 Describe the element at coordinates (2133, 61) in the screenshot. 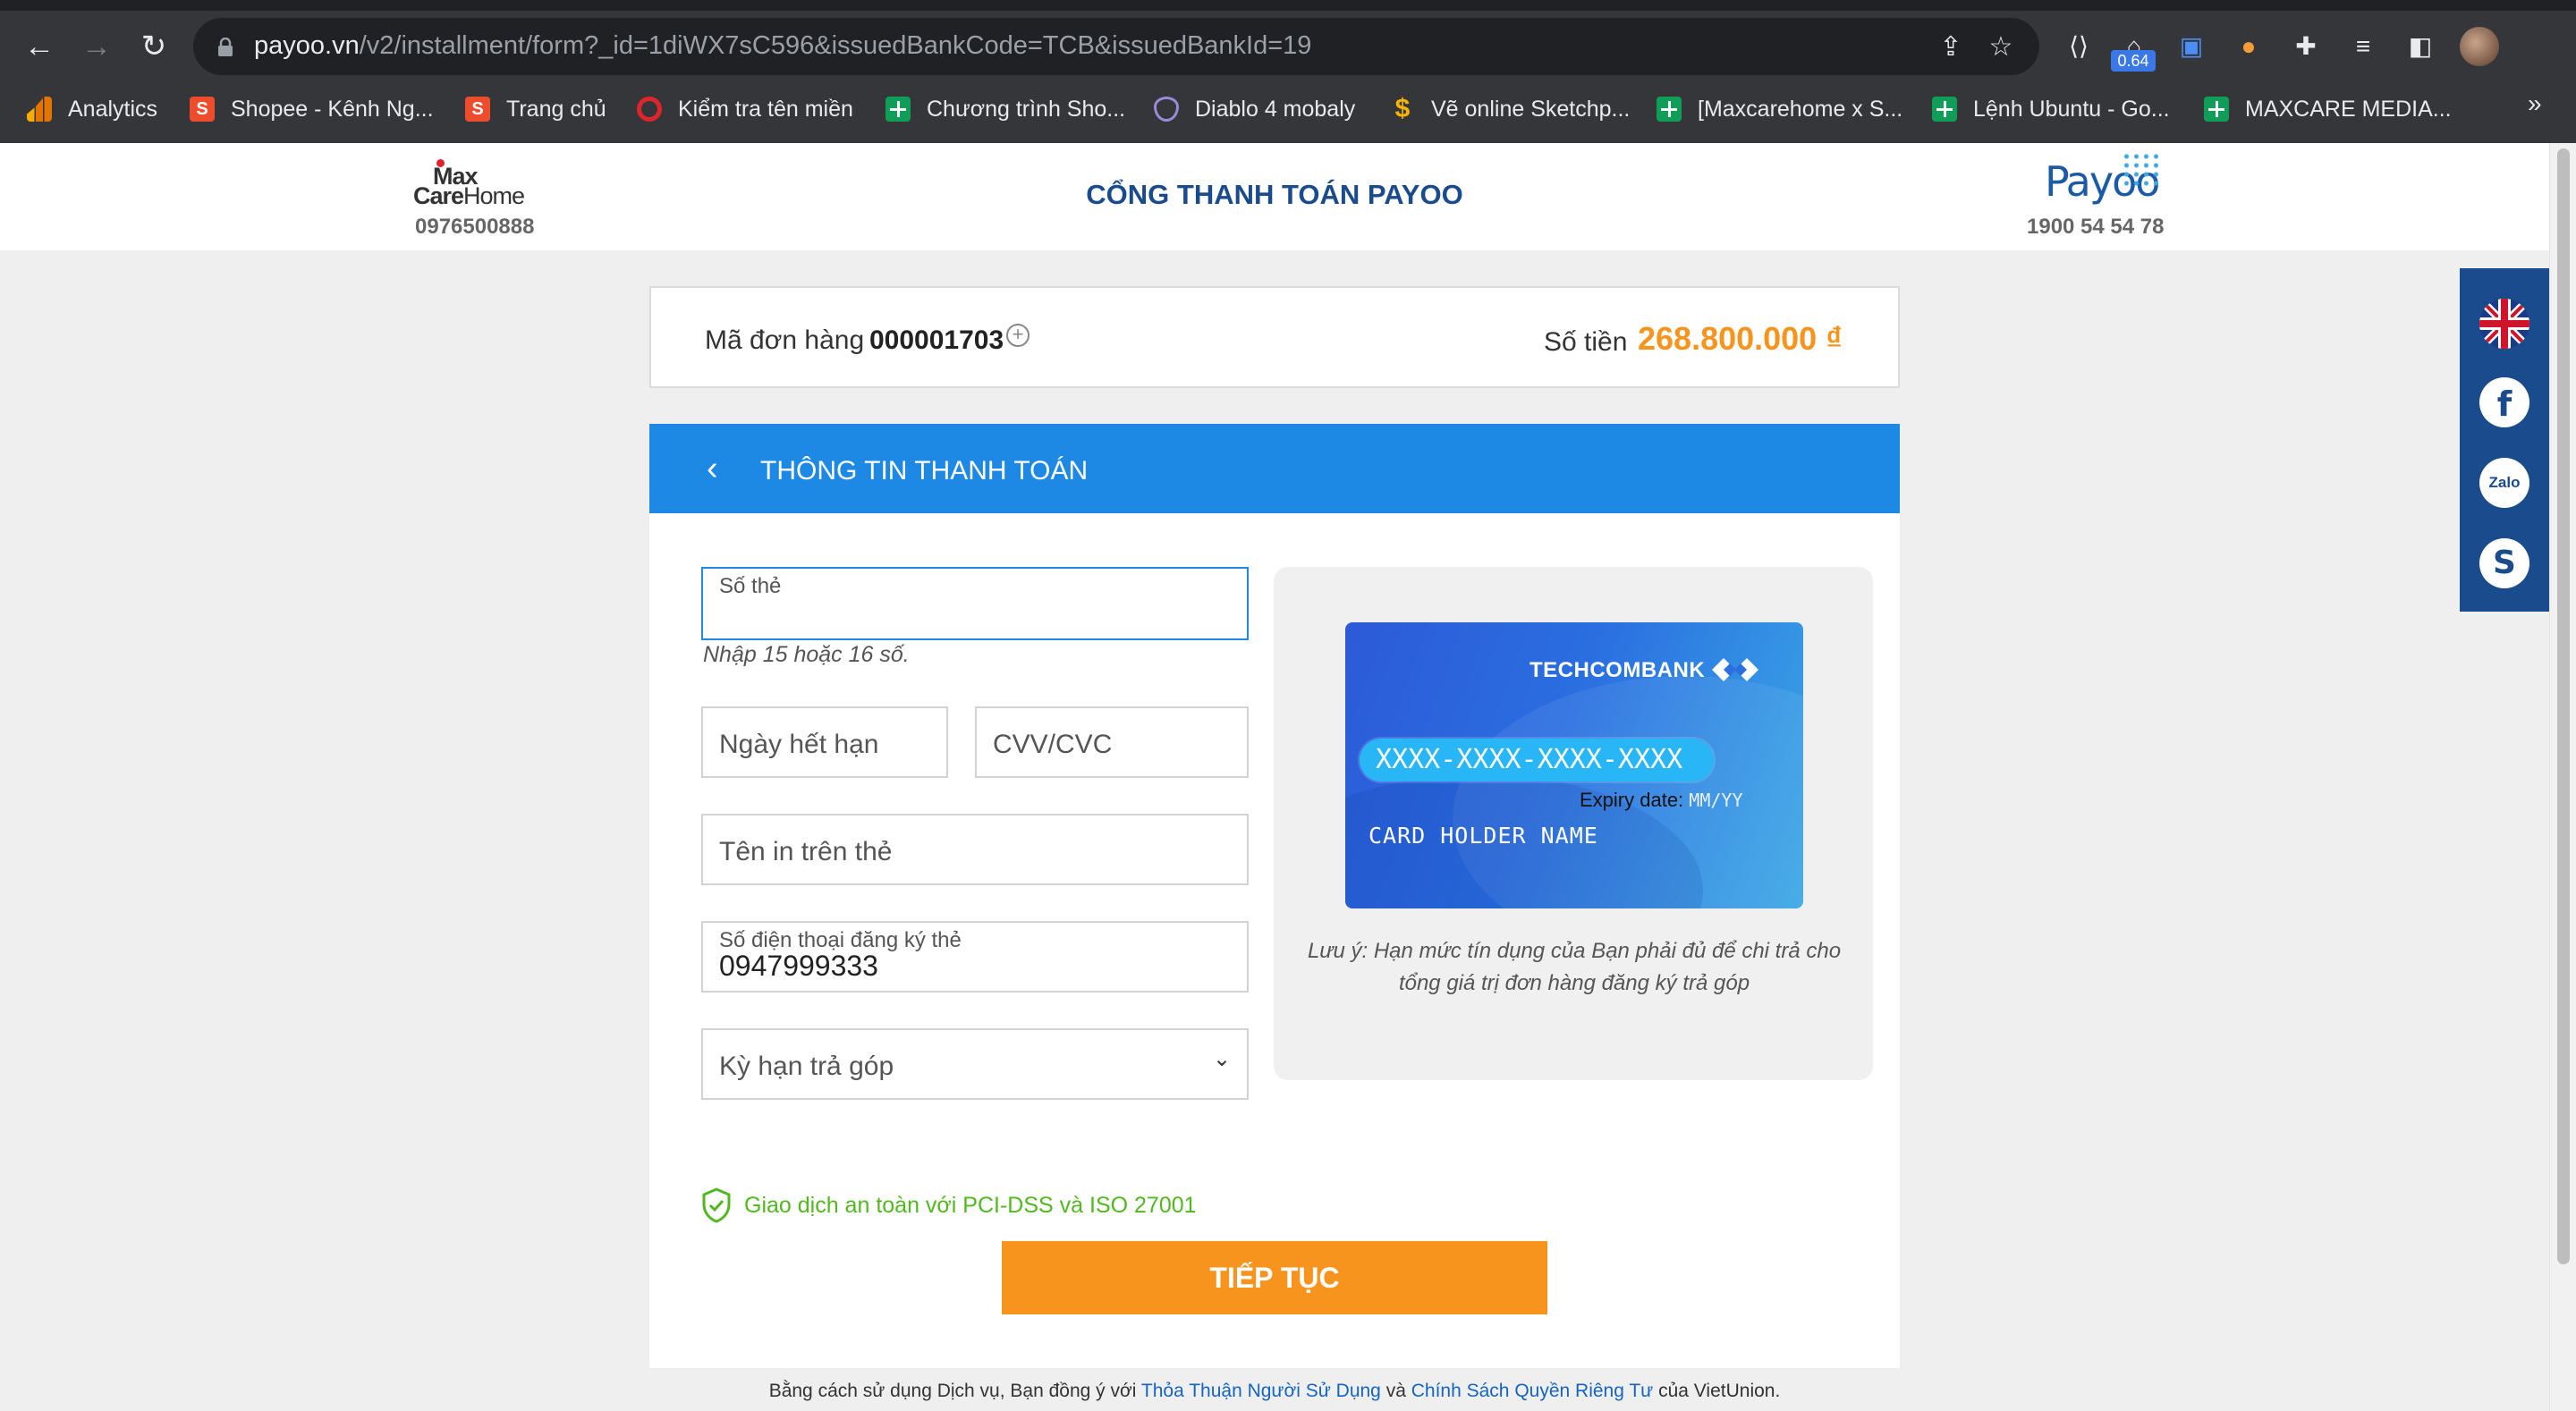

I see `extension-badge: 0.64` at that location.